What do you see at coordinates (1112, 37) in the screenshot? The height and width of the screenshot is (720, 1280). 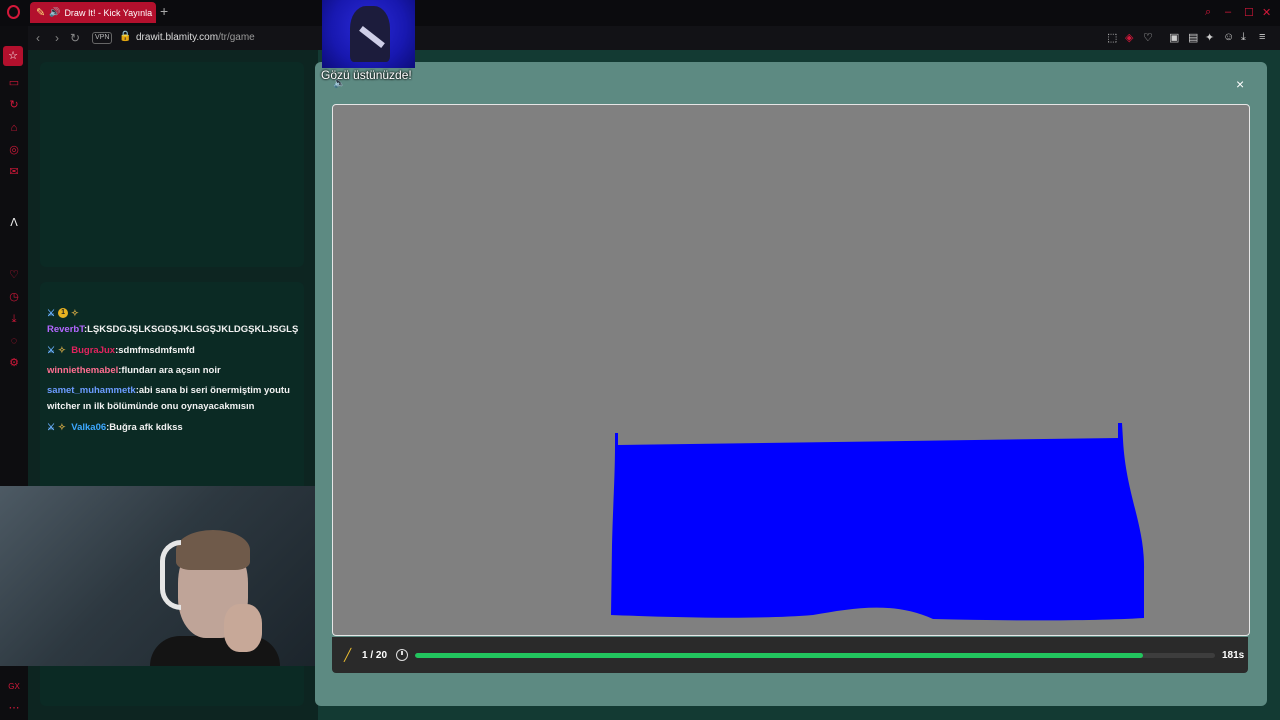 I see `snapshot-icon: ⬚` at bounding box center [1112, 37].